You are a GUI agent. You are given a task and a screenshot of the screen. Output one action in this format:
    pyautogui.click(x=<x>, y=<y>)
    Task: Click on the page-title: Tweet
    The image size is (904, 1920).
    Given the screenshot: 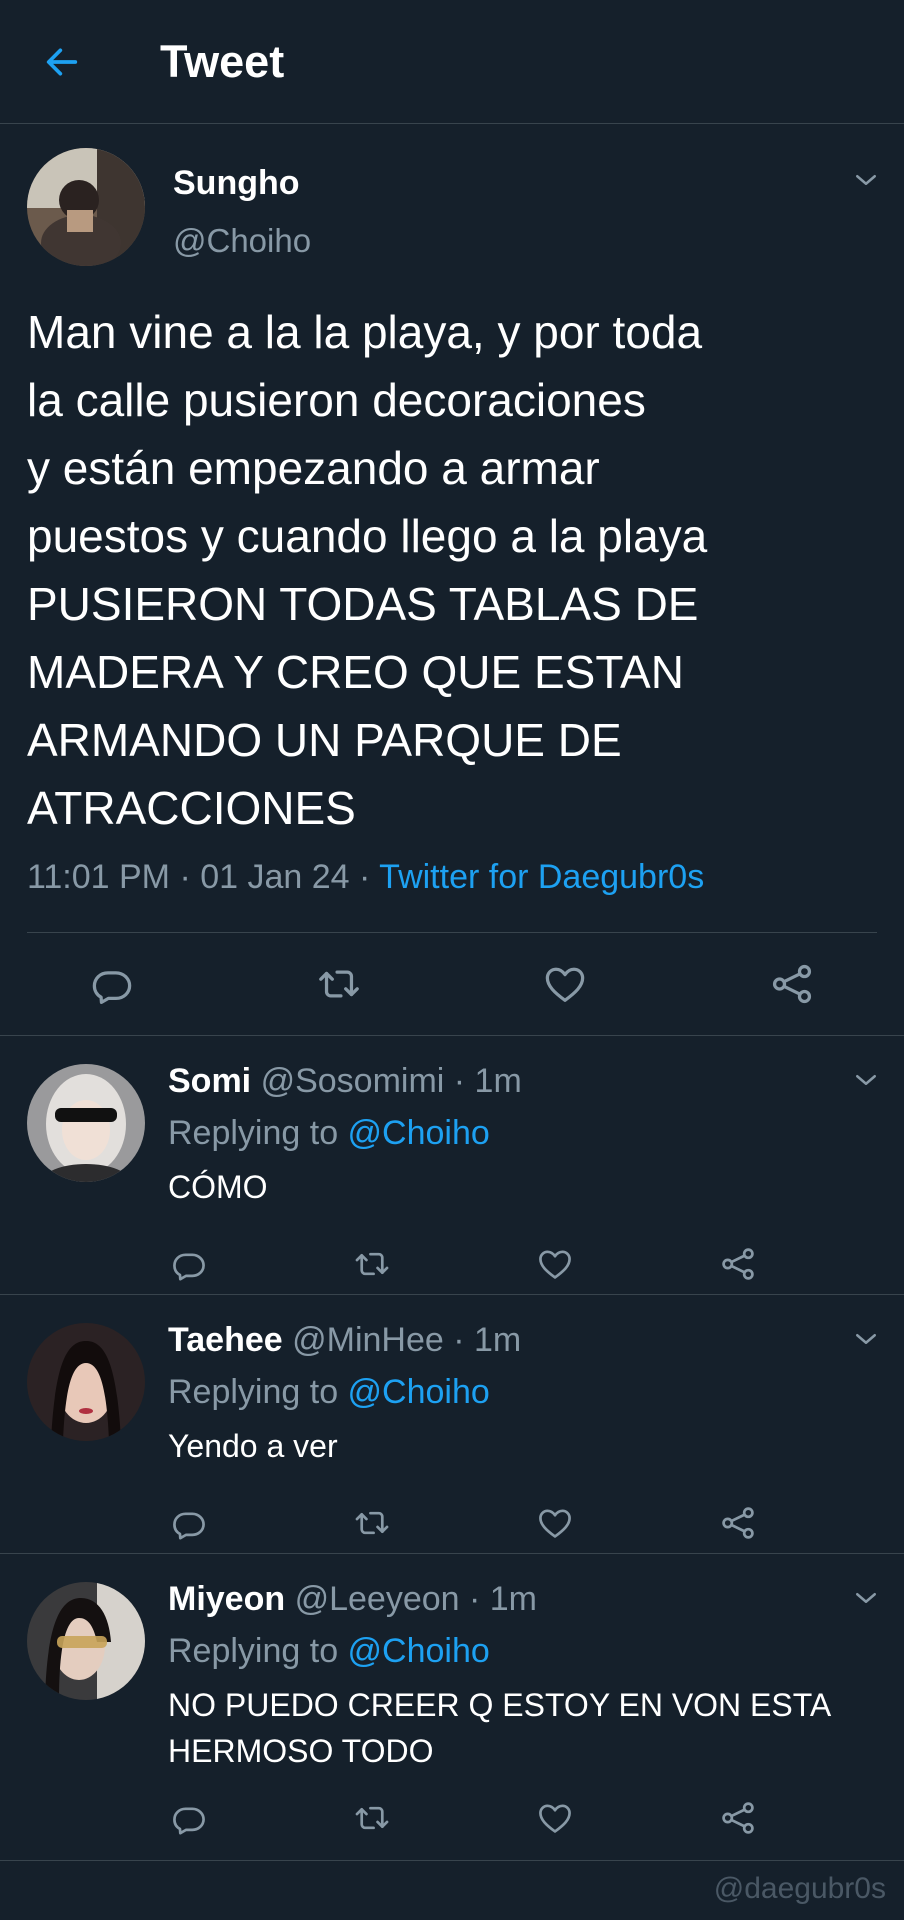 What is the action you would take?
    pyautogui.click(x=222, y=61)
    